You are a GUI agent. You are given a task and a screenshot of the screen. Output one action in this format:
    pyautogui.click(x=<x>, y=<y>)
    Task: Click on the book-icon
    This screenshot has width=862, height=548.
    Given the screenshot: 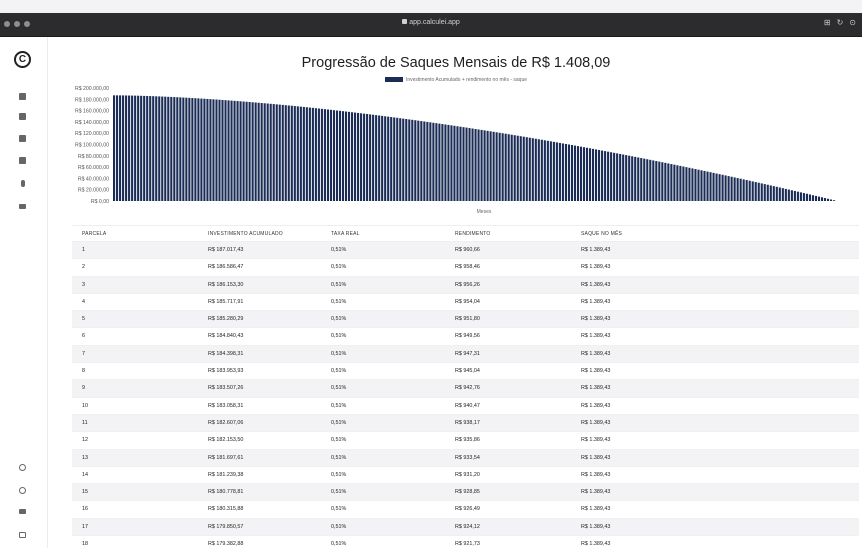 What is the action you would take?
    pyautogui.click(x=22, y=535)
    